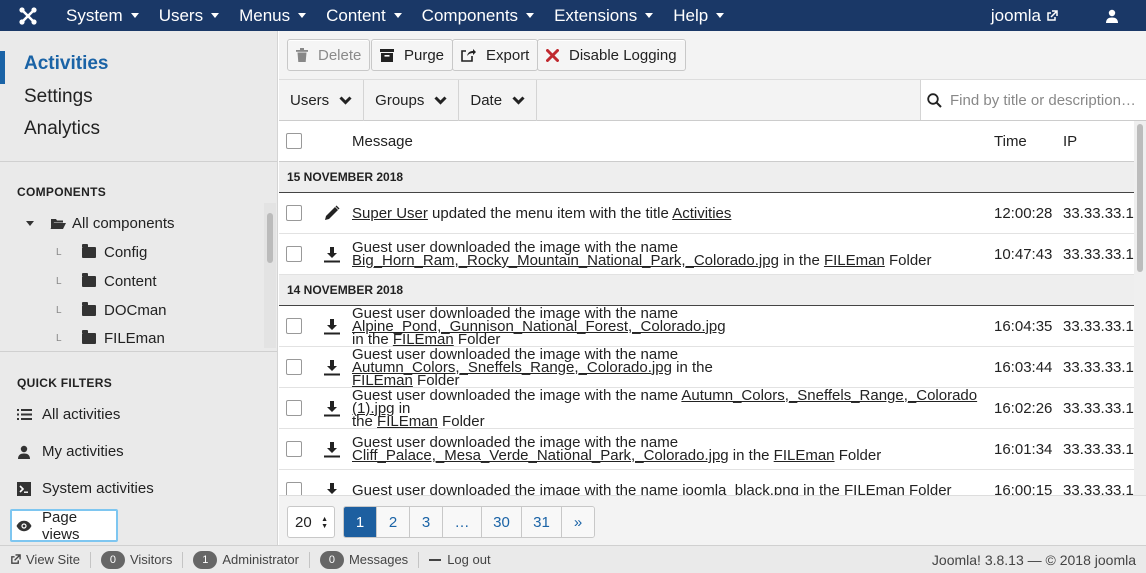 The width and height of the screenshot is (1146, 573). Describe the element at coordinates (331, 559) in the screenshot. I see `messages-count-badge: 0` at that location.